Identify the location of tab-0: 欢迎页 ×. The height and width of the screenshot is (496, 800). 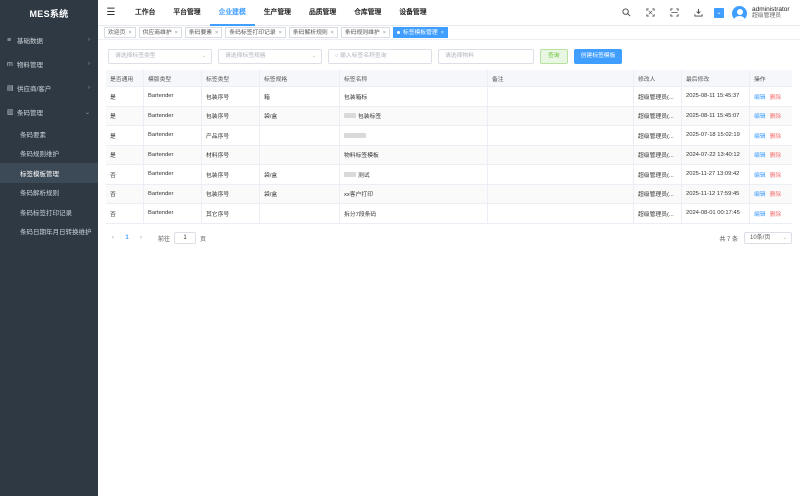
(120, 32).